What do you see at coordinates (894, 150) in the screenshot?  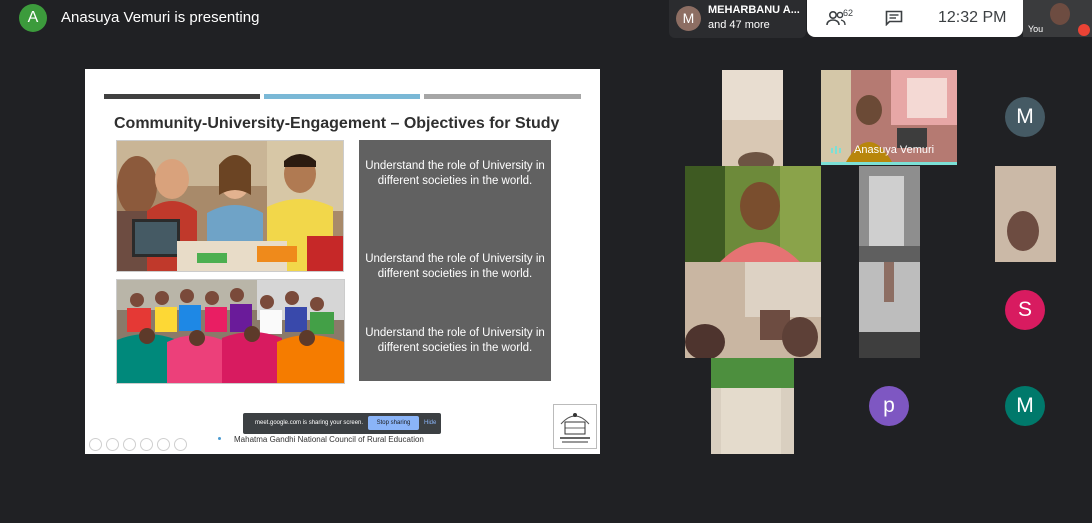 I see `speaker-name: Anasuya Vemuri` at bounding box center [894, 150].